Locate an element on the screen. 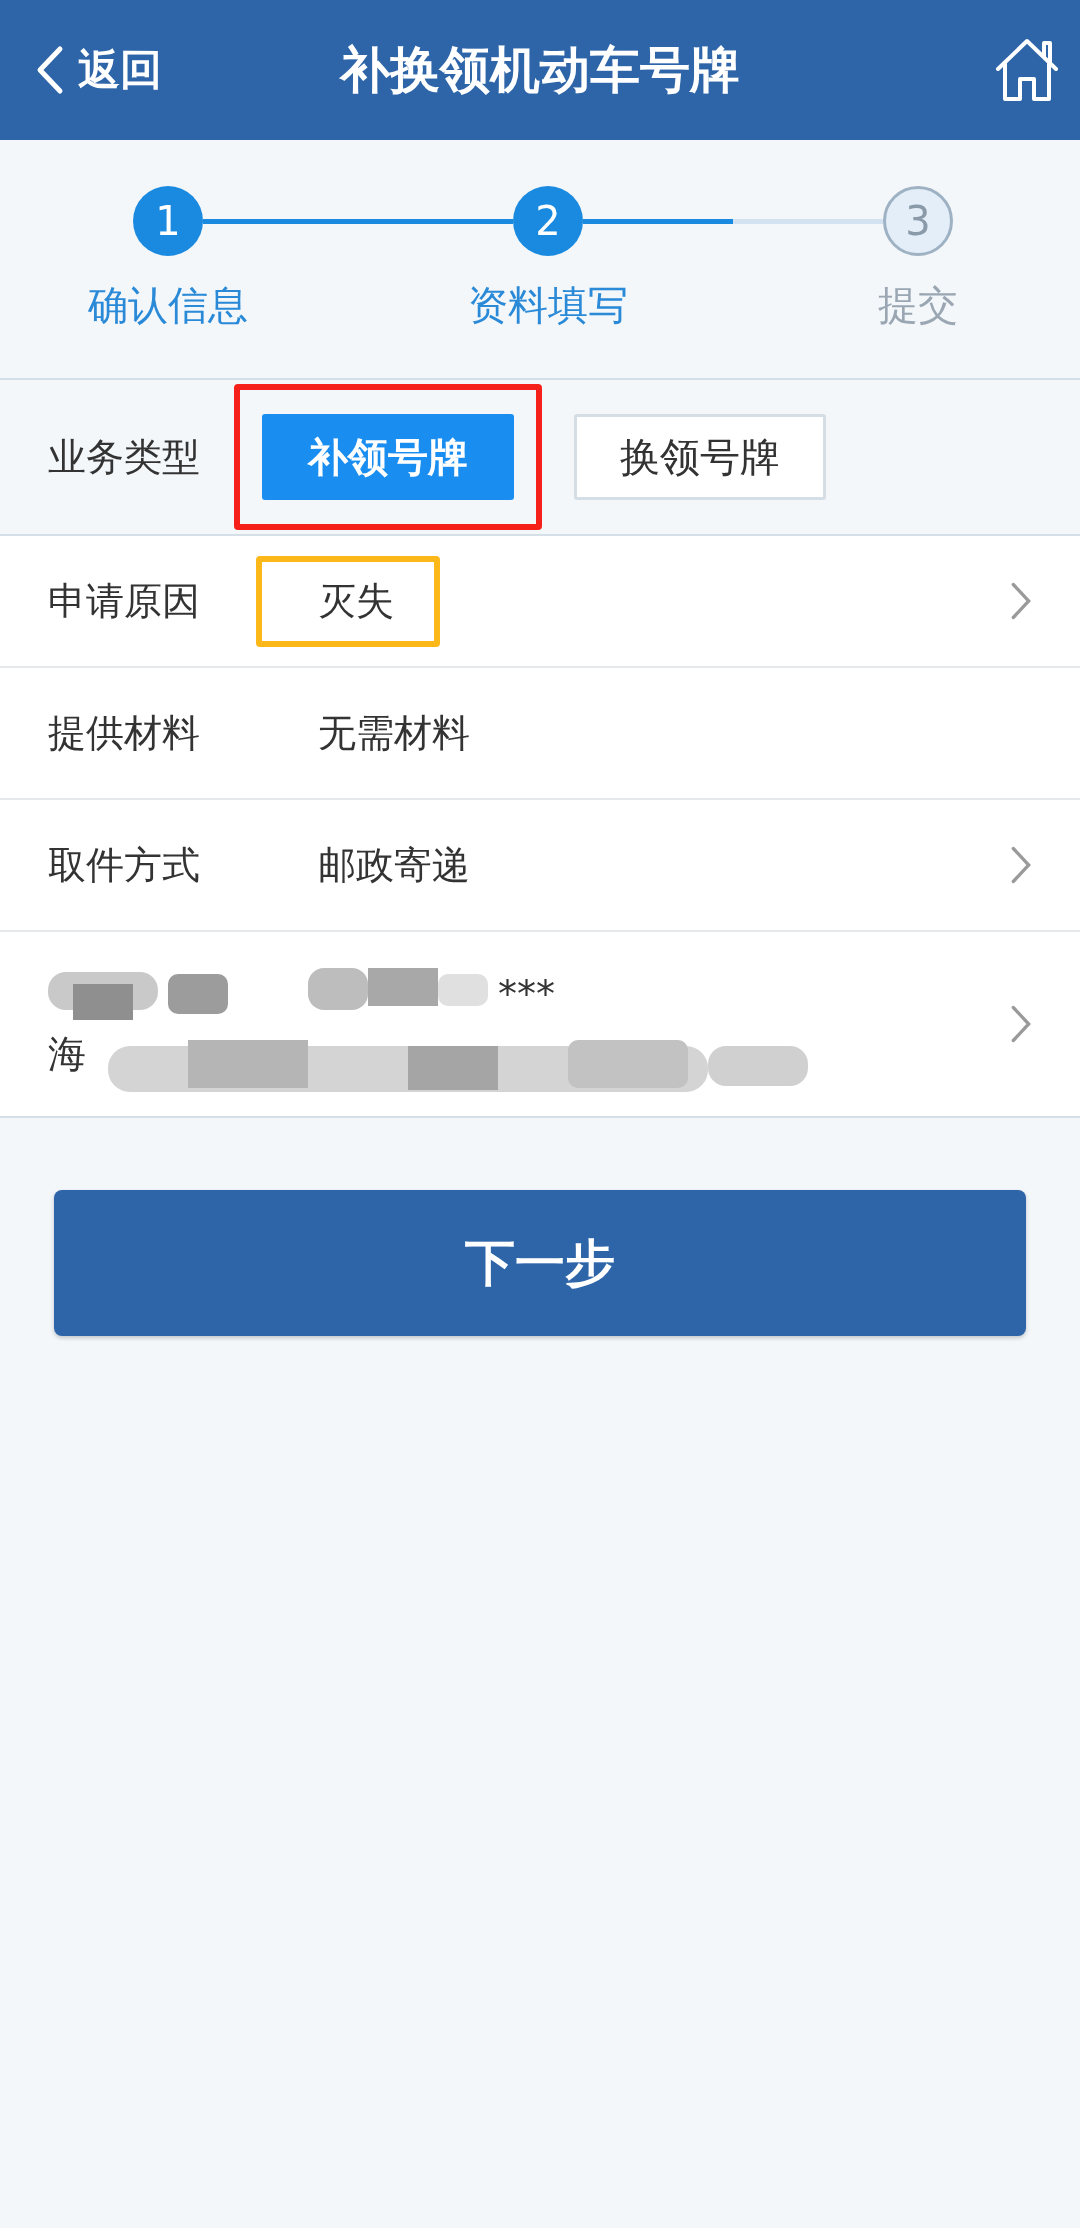 The image size is (1080, 2228). page-title: 补换领机动车号牌 is located at coordinates (539, 70).